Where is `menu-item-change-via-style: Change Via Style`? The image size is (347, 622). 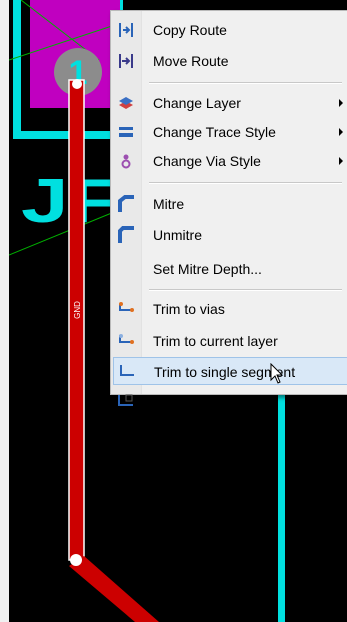 menu-item-change-via-style: Change Via Style is located at coordinates (230, 161).